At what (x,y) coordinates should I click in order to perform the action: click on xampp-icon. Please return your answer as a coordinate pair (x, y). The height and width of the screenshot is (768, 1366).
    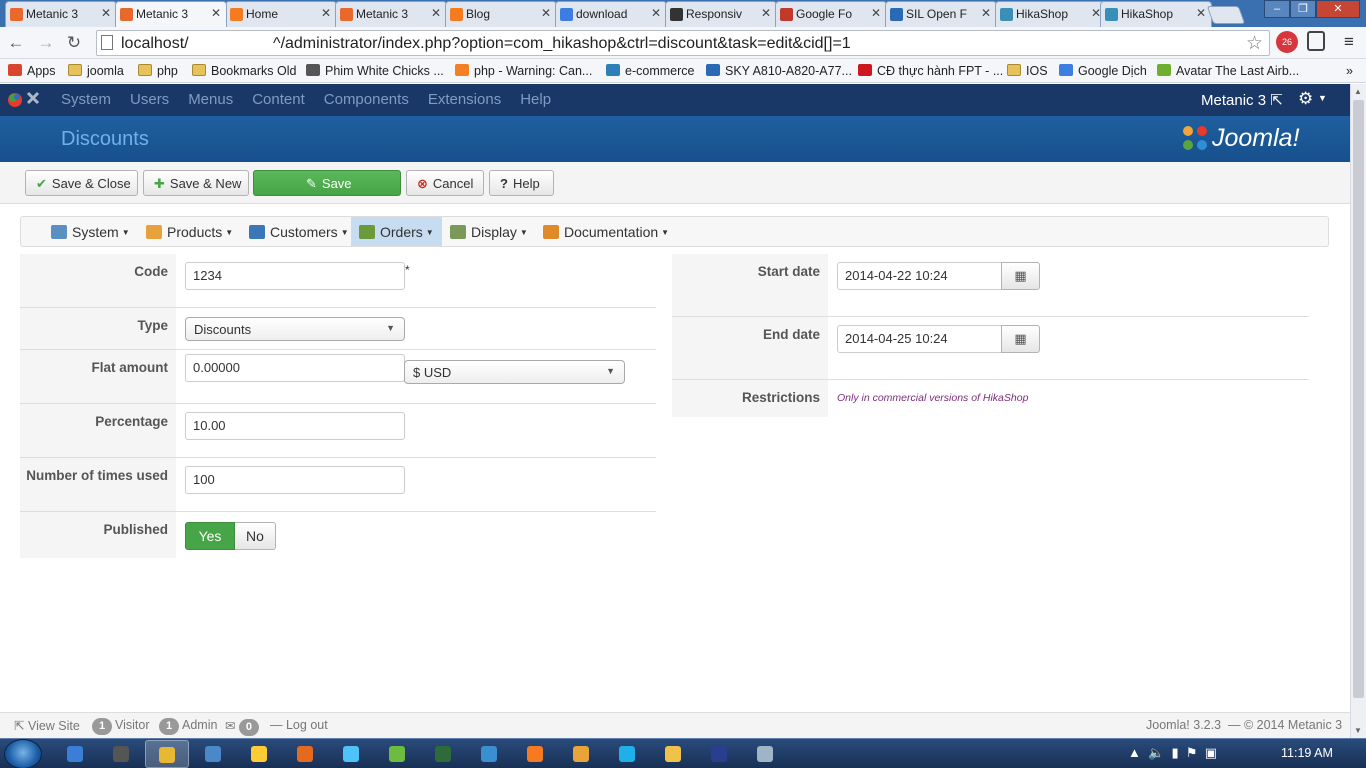
    Looking at the image, I should click on (535, 754).